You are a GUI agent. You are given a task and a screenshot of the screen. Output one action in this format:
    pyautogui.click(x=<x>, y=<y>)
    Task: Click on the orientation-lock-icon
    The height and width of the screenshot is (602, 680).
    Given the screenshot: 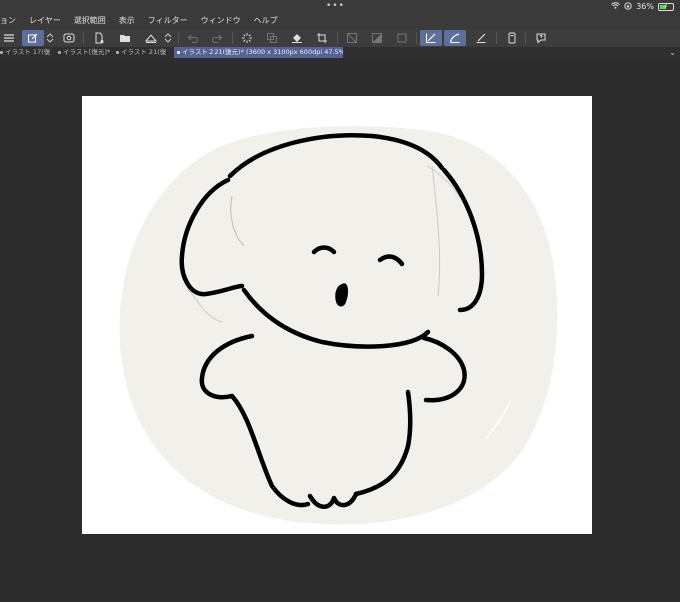 What is the action you would take?
    pyautogui.click(x=628, y=6)
    